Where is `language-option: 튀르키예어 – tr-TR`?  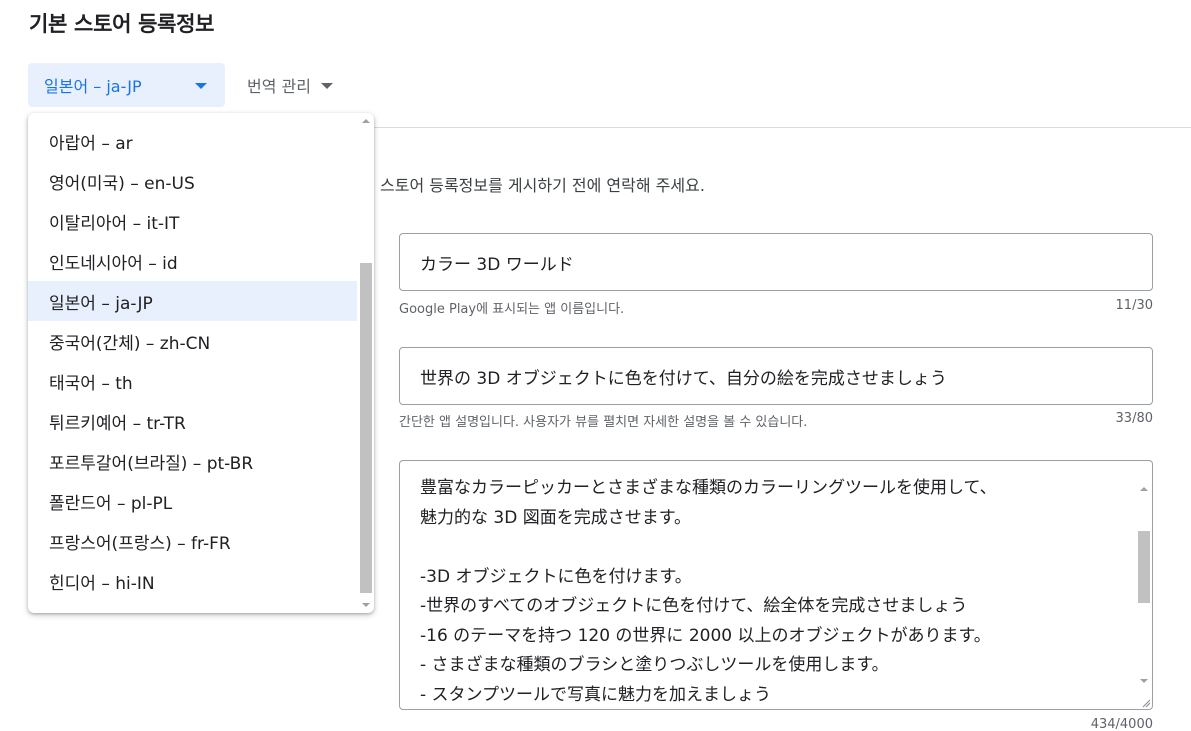 language-option: 튀르키예어 – tr-TR is located at coordinates (192, 421).